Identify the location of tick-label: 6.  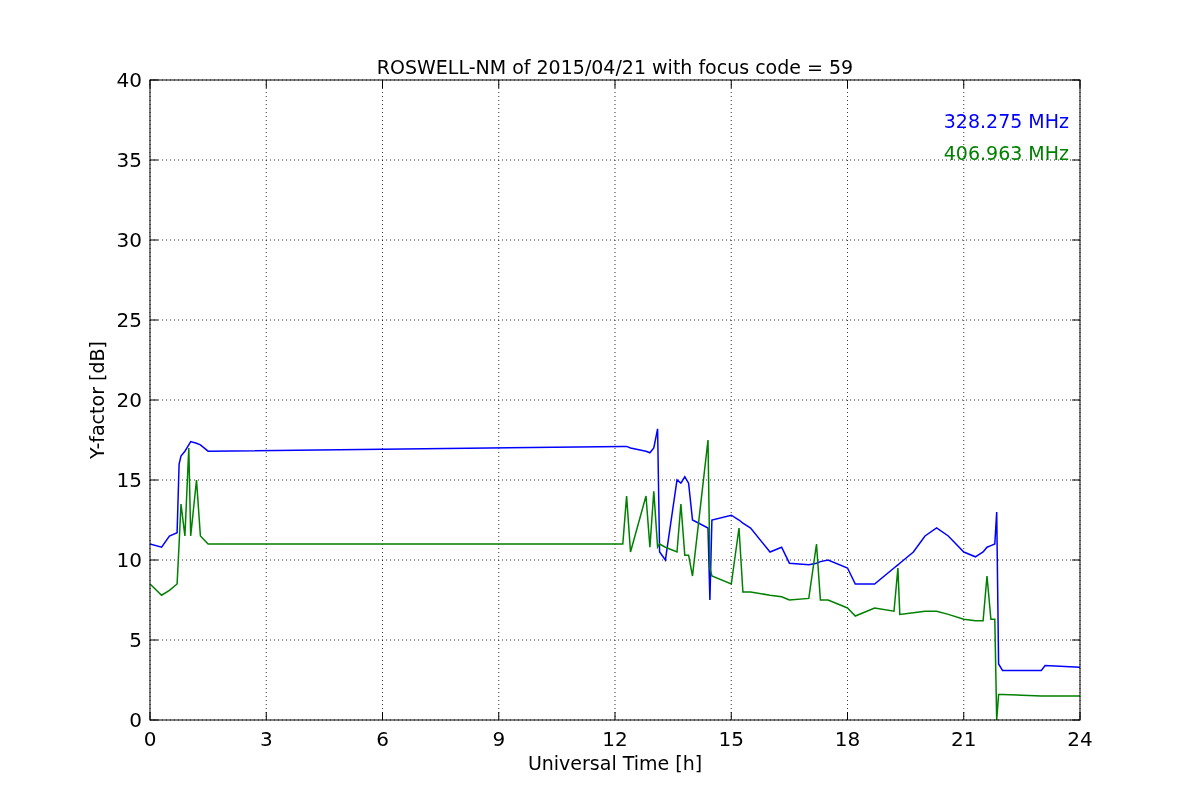
(382, 739).